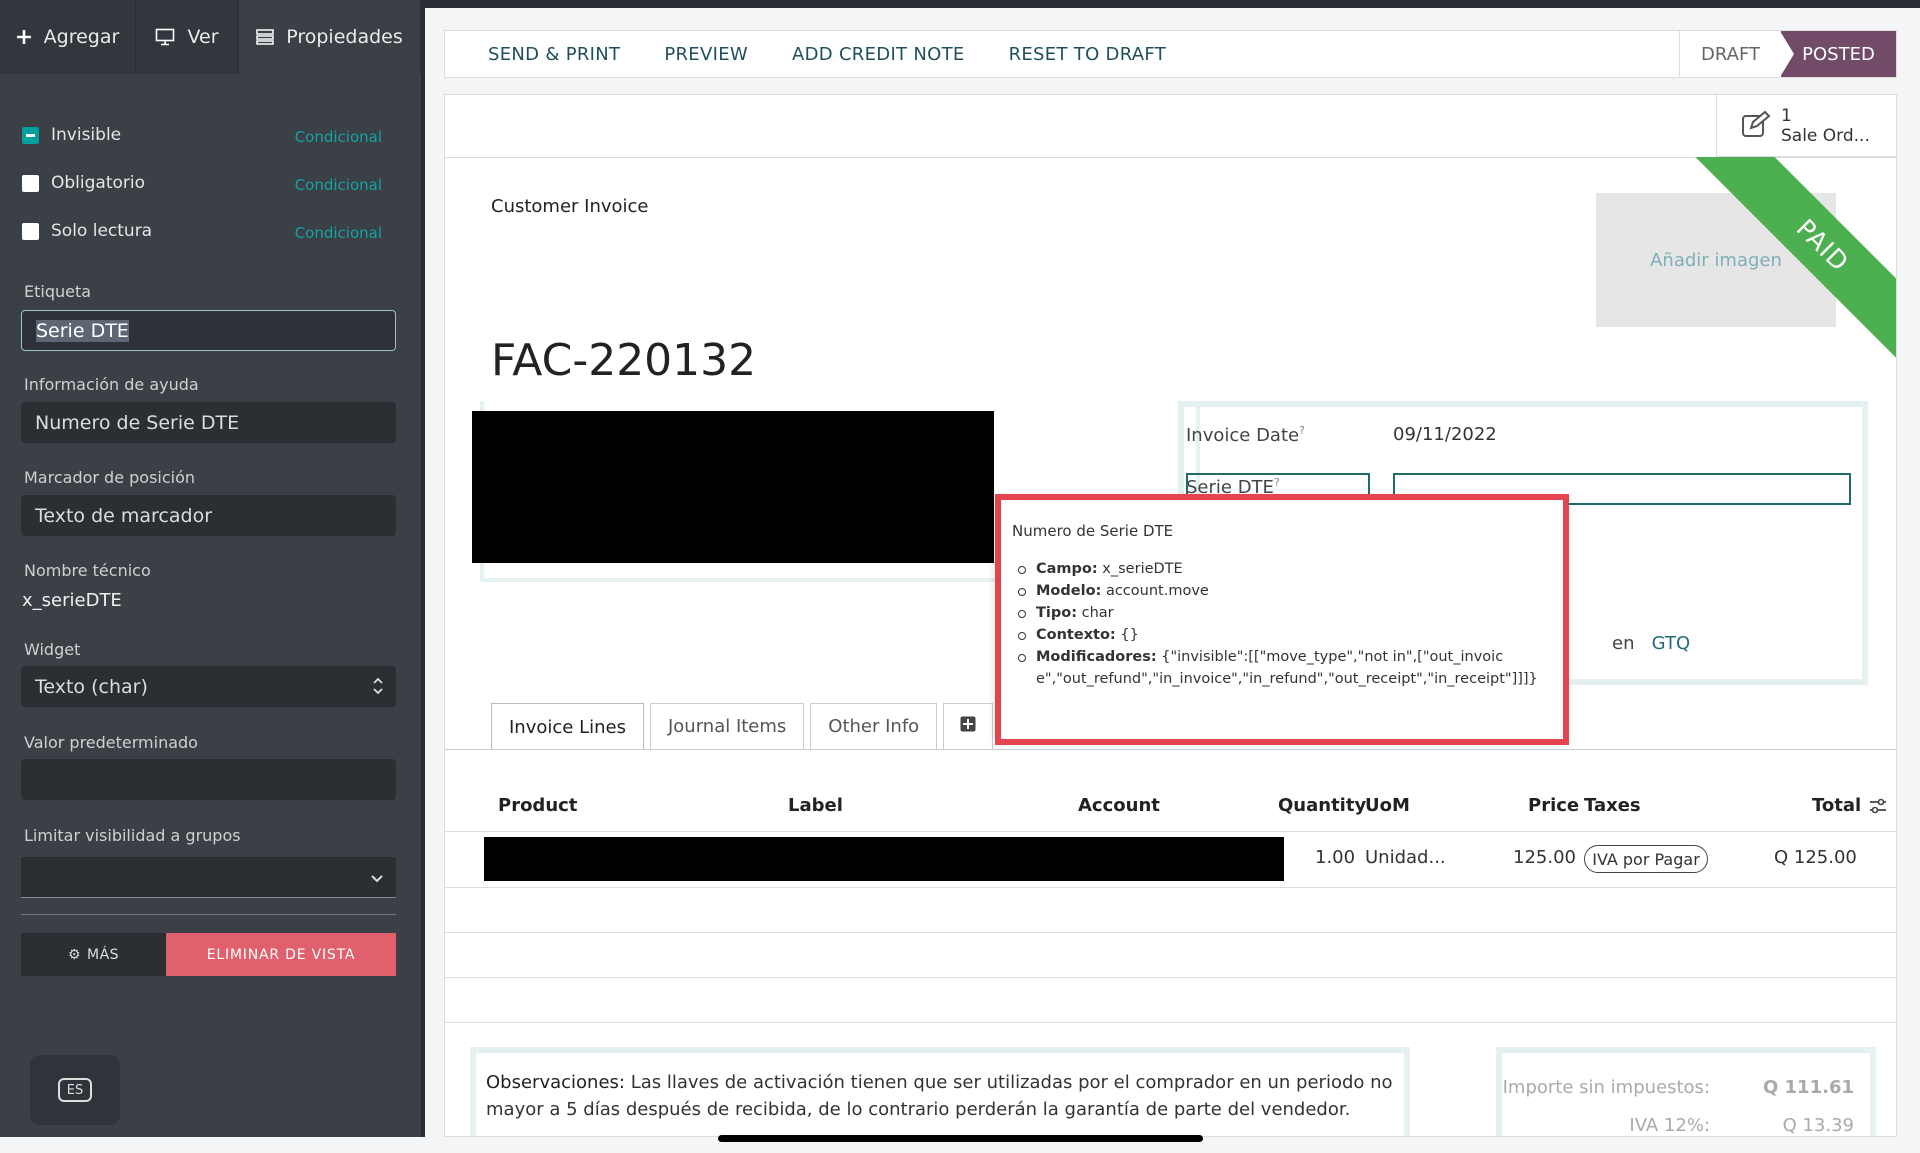 The image size is (1920, 1153). I want to click on tabs-underline, so click(1170, 749).